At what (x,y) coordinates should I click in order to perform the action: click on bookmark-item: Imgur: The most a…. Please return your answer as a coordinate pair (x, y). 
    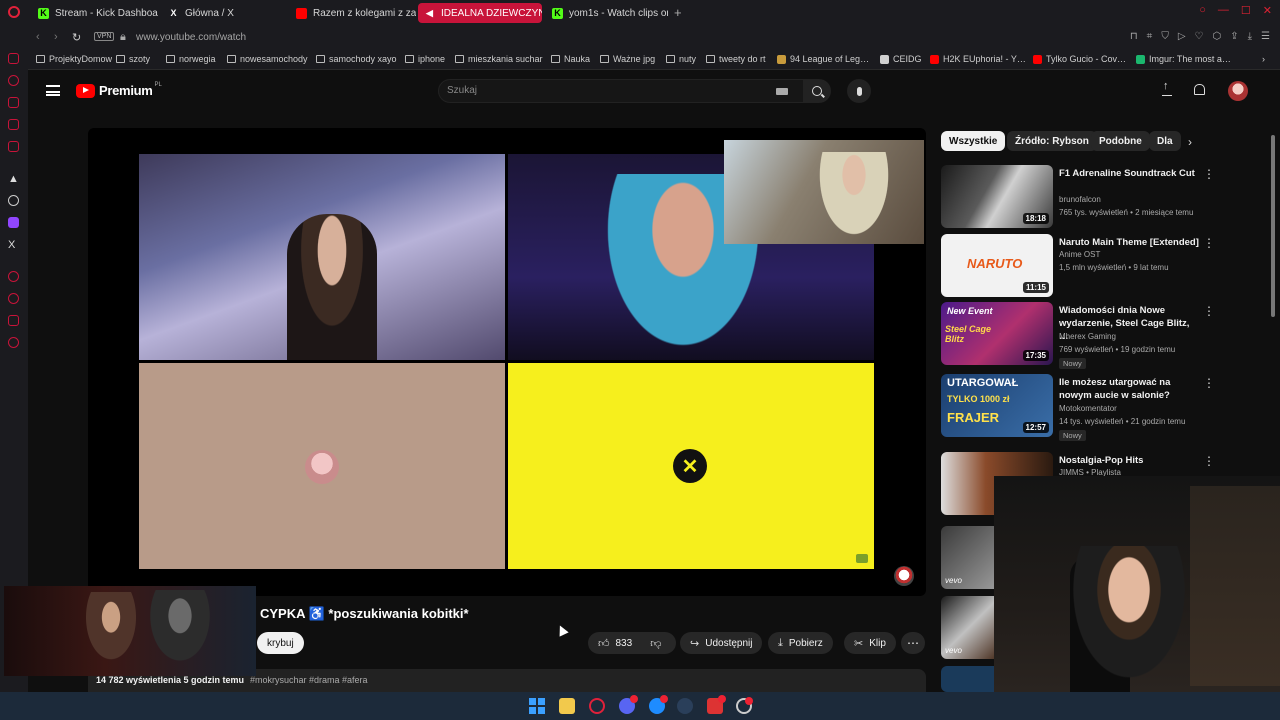
    Looking at the image, I should click on (1183, 59).